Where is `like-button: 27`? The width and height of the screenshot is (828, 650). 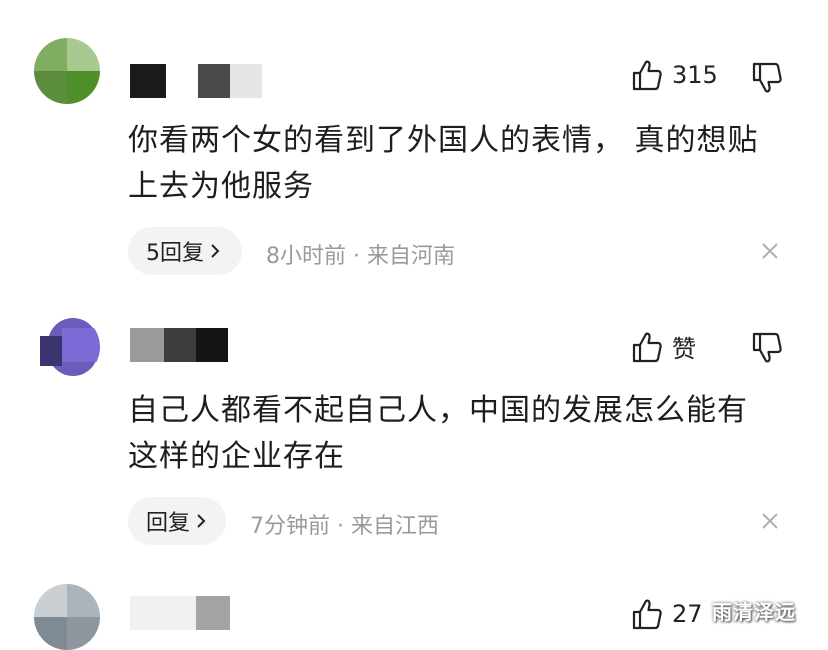
like-button: 27 is located at coordinates (667, 614).